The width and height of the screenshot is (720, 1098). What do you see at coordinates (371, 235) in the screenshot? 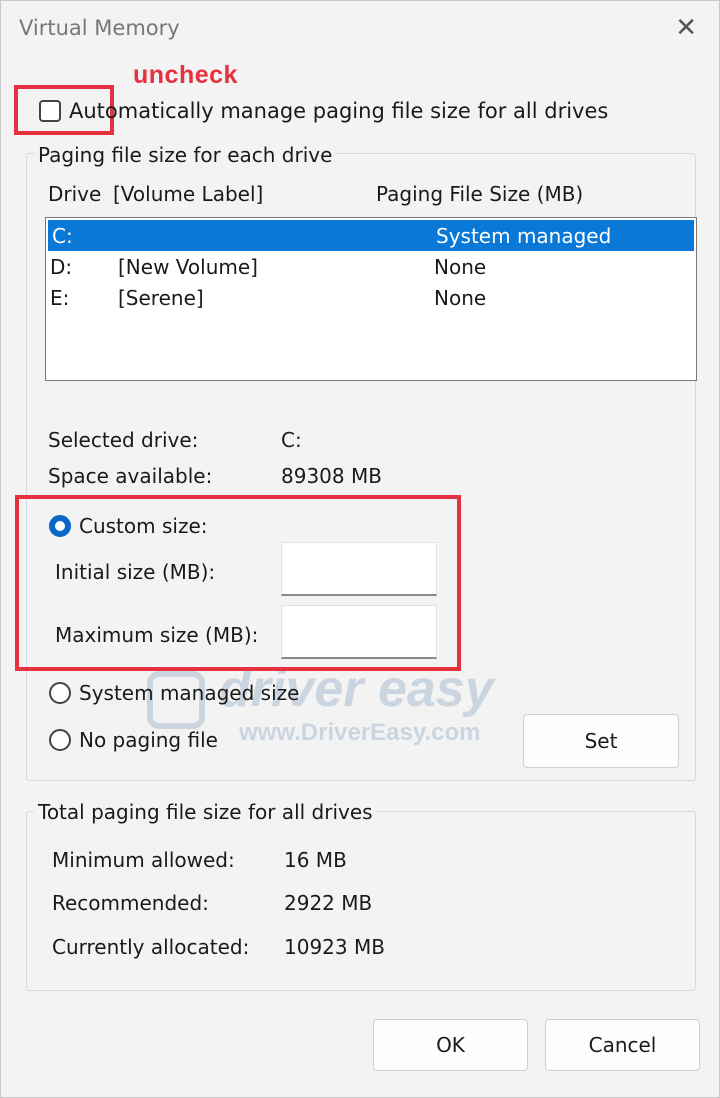
I see `drive-row-c: C: System managed` at bounding box center [371, 235].